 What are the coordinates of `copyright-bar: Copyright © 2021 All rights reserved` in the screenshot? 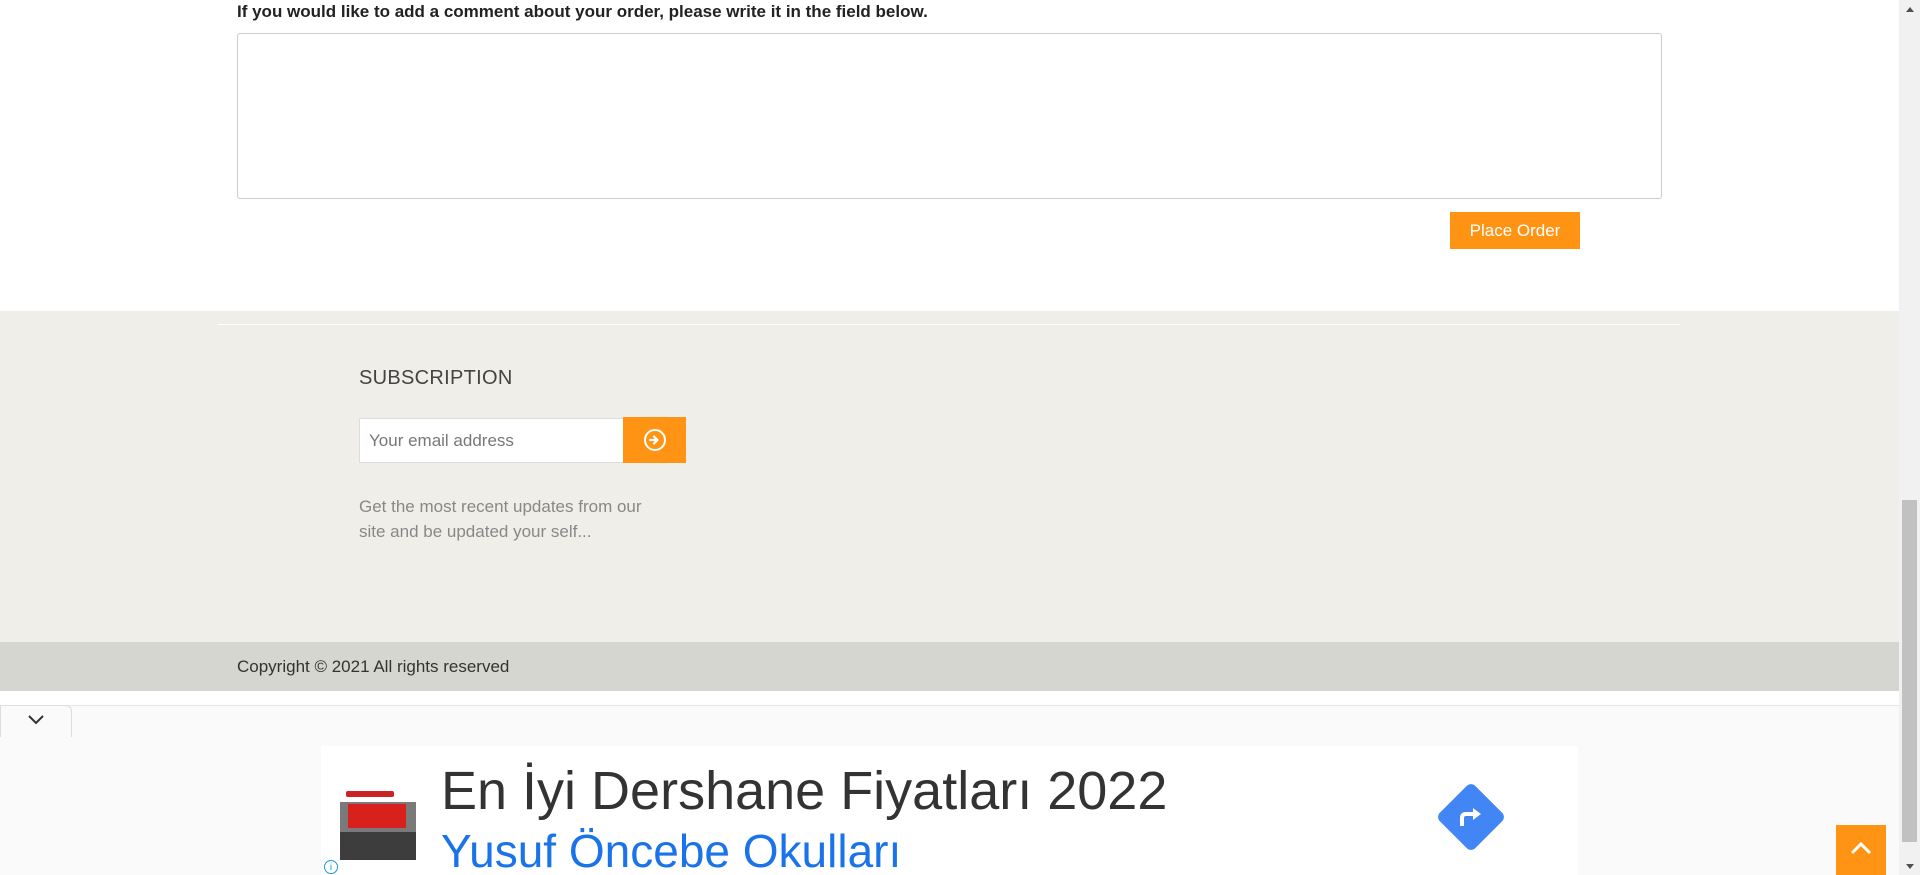 It's located at (949, 666).